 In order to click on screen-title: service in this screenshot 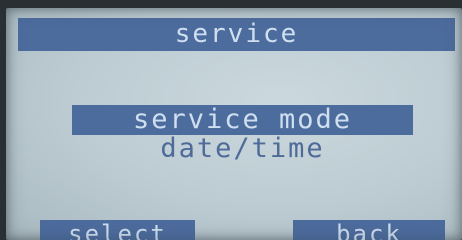, I will do `click(236, 34)`.